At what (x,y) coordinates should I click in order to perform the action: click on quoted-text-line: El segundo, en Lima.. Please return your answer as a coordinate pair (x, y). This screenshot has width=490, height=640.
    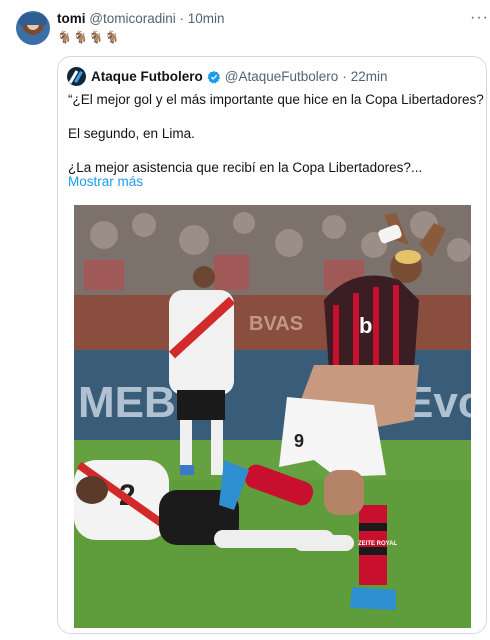
    Looking at the image, I should click on (131, 133).